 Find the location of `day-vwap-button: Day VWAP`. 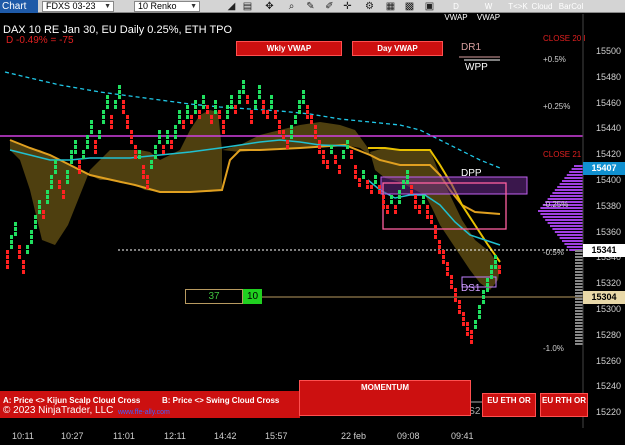

day-vwap-button: Day VWAP is located at coordinates (397, 48).